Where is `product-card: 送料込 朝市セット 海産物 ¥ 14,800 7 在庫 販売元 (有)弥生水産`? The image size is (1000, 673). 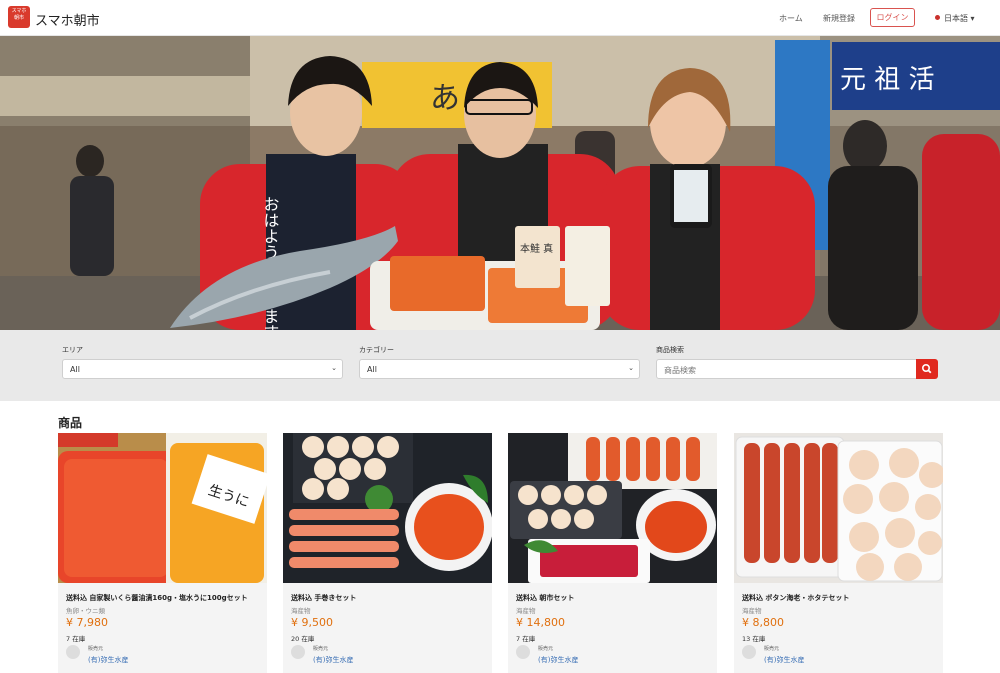
product-card: 送料込 朝市セット 海産物 ¥ 14,800 7 在庫 販売元 (有)弥生水産 is located at coordinates (612, 553).